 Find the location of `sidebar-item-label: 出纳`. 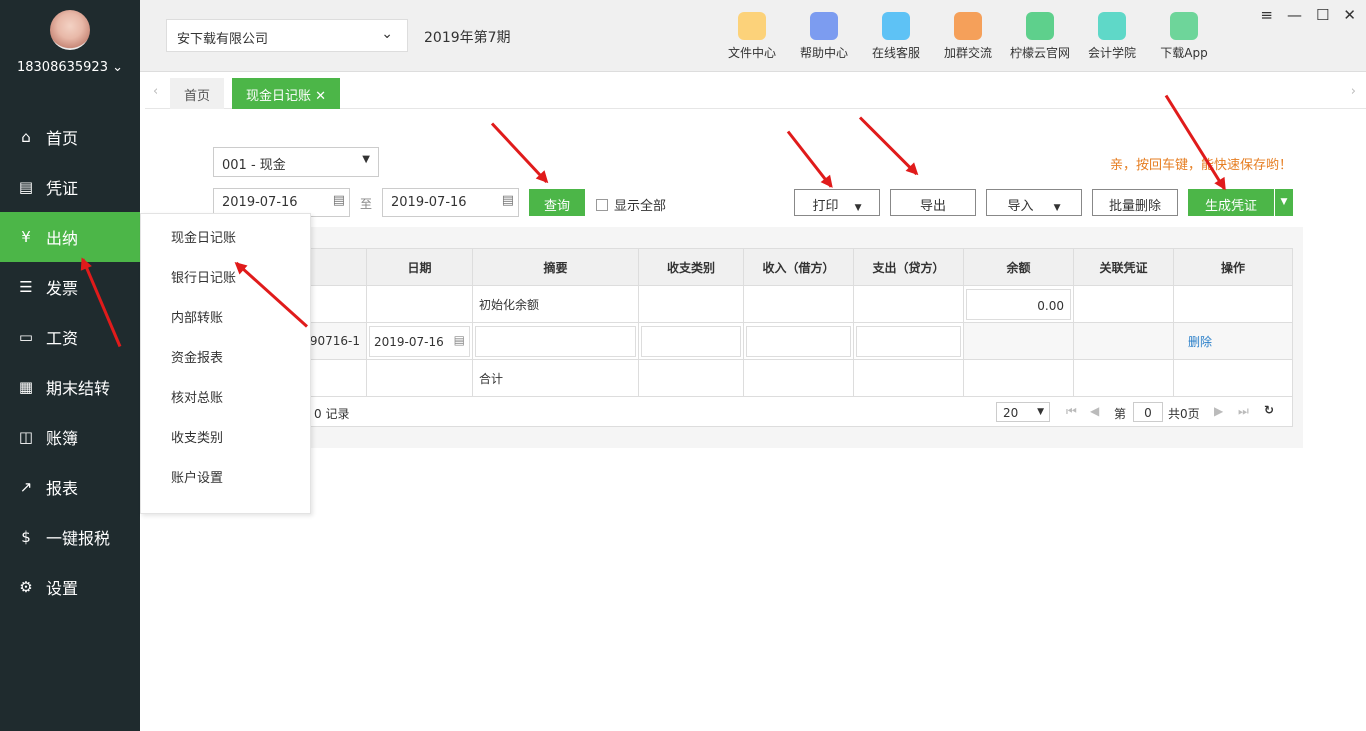

sidebar-item-label: 出纳 is located at coordinates (62, 238).